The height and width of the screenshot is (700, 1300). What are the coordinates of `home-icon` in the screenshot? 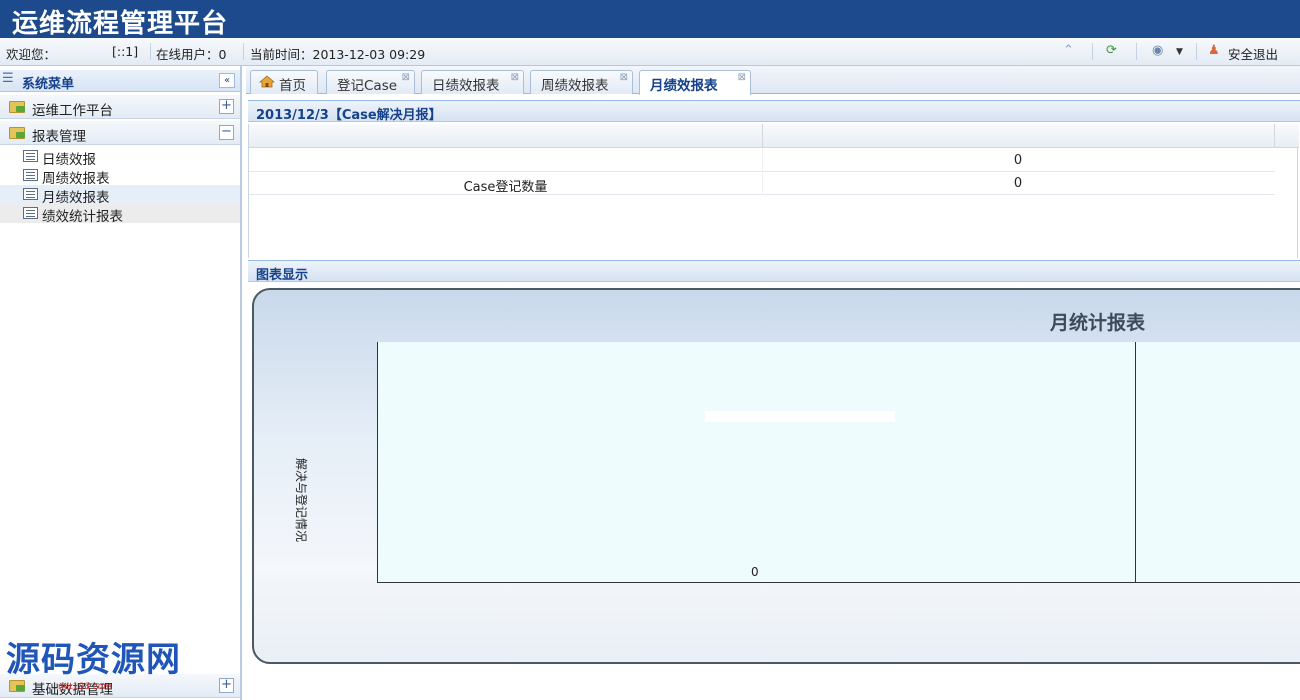 It's located at (267, 81).